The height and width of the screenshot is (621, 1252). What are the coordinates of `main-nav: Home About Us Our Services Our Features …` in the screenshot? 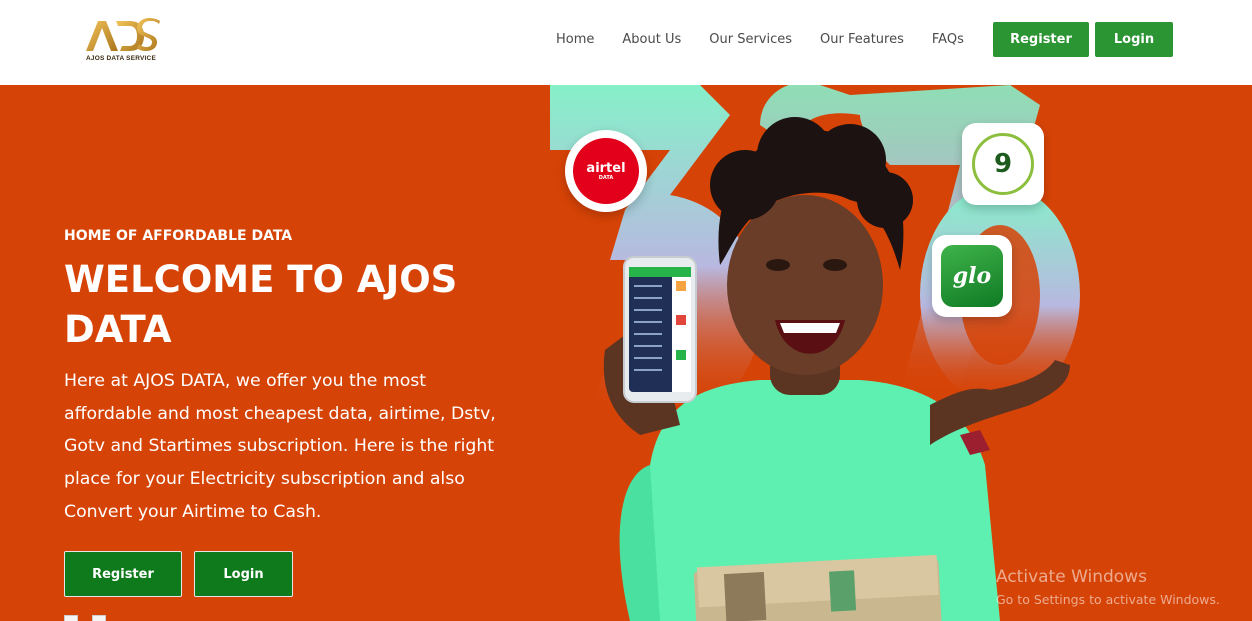 It's located at (774, 40).